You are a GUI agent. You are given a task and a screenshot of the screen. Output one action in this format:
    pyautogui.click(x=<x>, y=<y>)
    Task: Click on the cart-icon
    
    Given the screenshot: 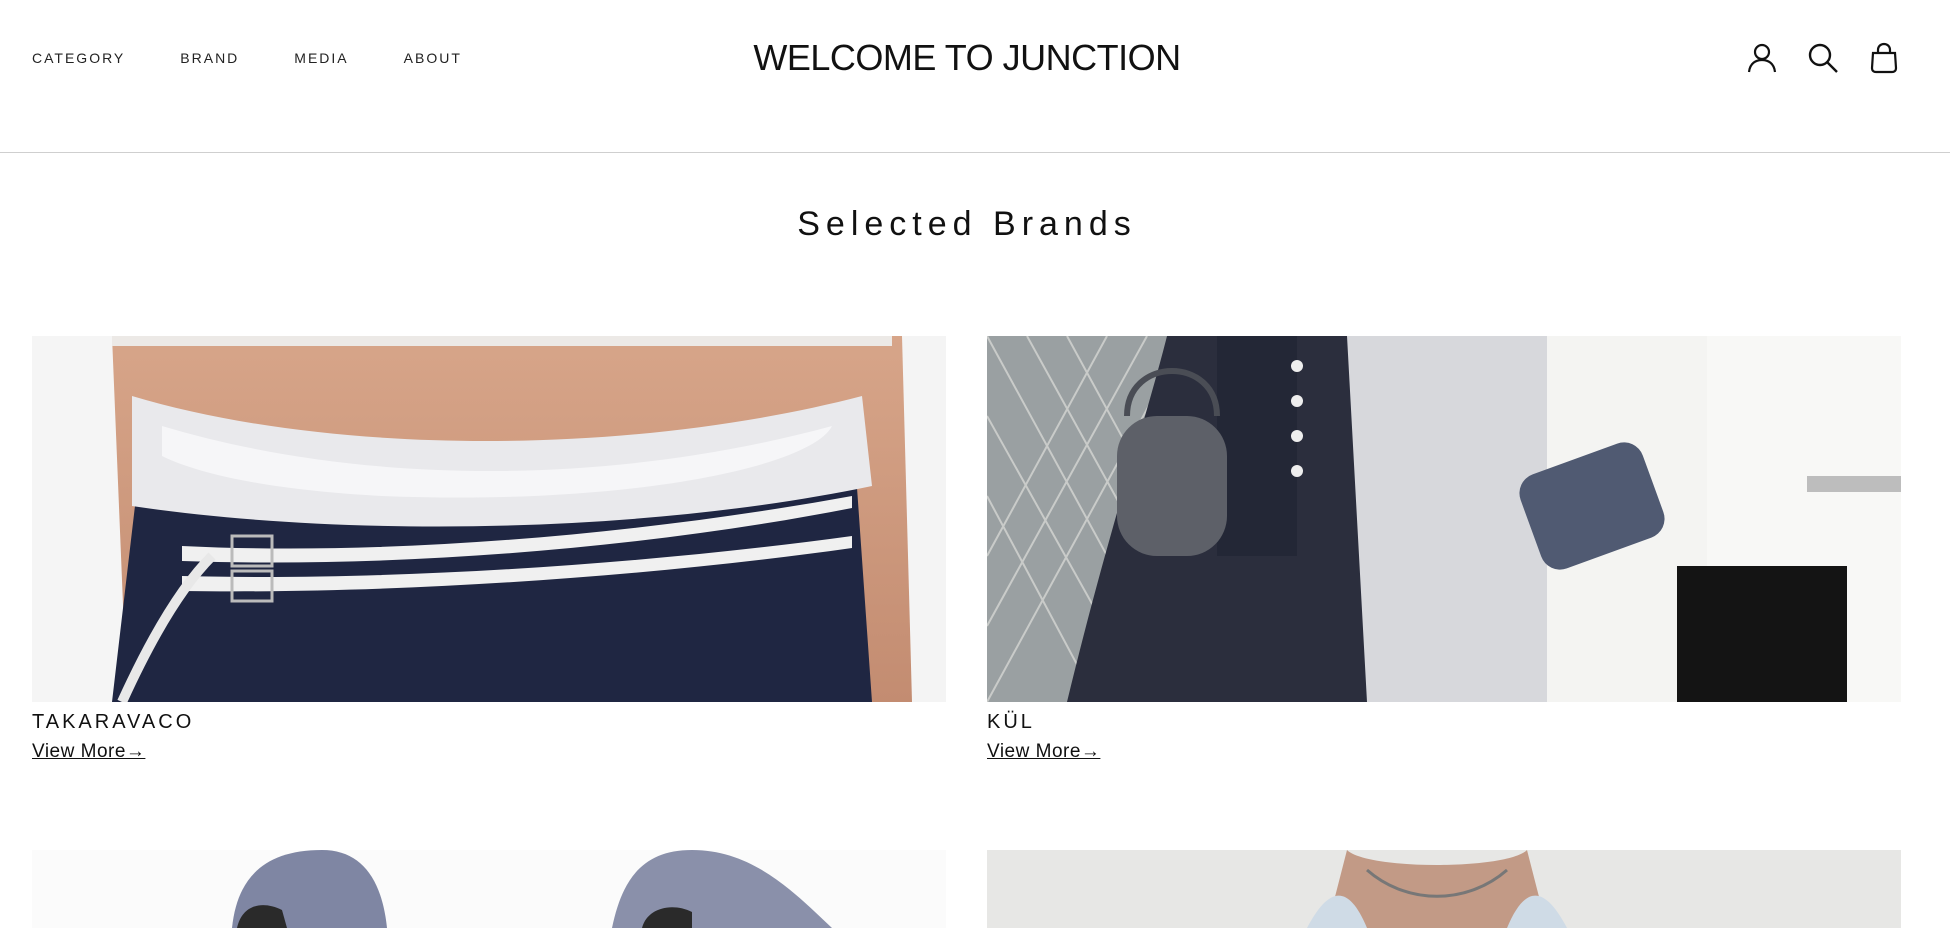 What is the action you would take?
    pyautogui.click(x=1884, y=58)
    